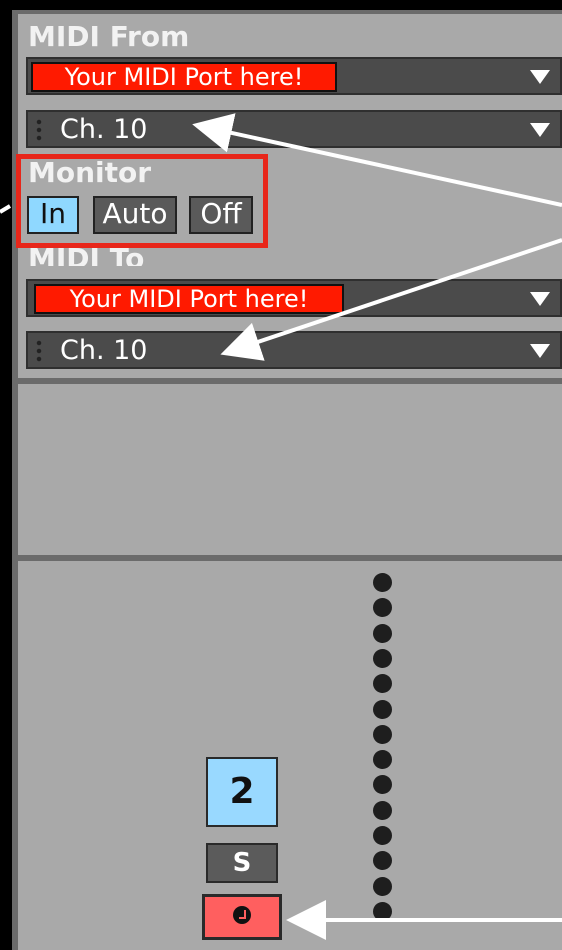 The image size is (562, 950). Describe the element at coordinates (6, 209) in the screenshot. I see `arrow-to-monitor` at that location.